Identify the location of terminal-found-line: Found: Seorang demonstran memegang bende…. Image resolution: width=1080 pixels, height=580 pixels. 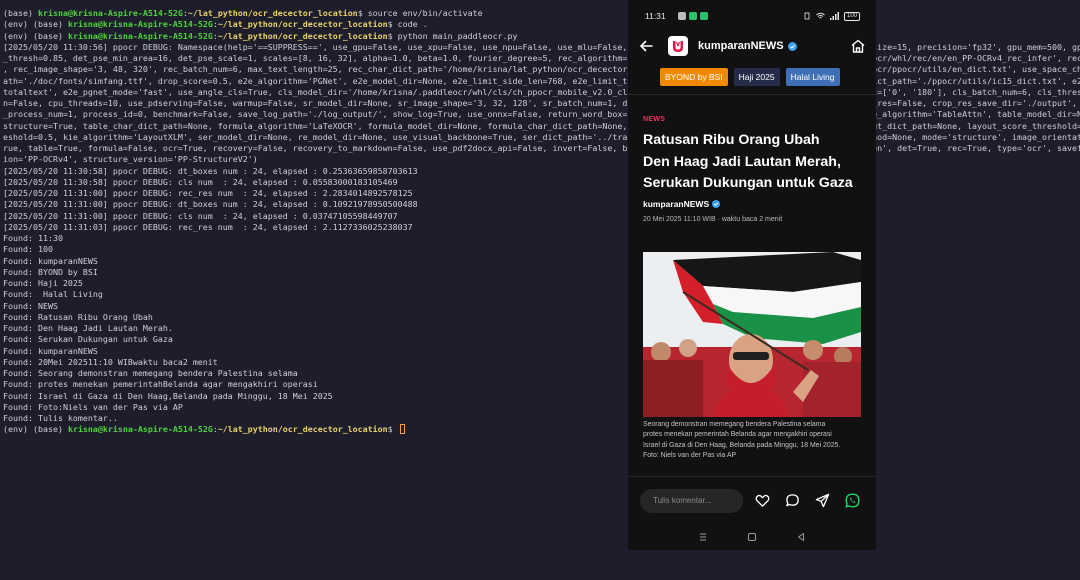
(150, 373).